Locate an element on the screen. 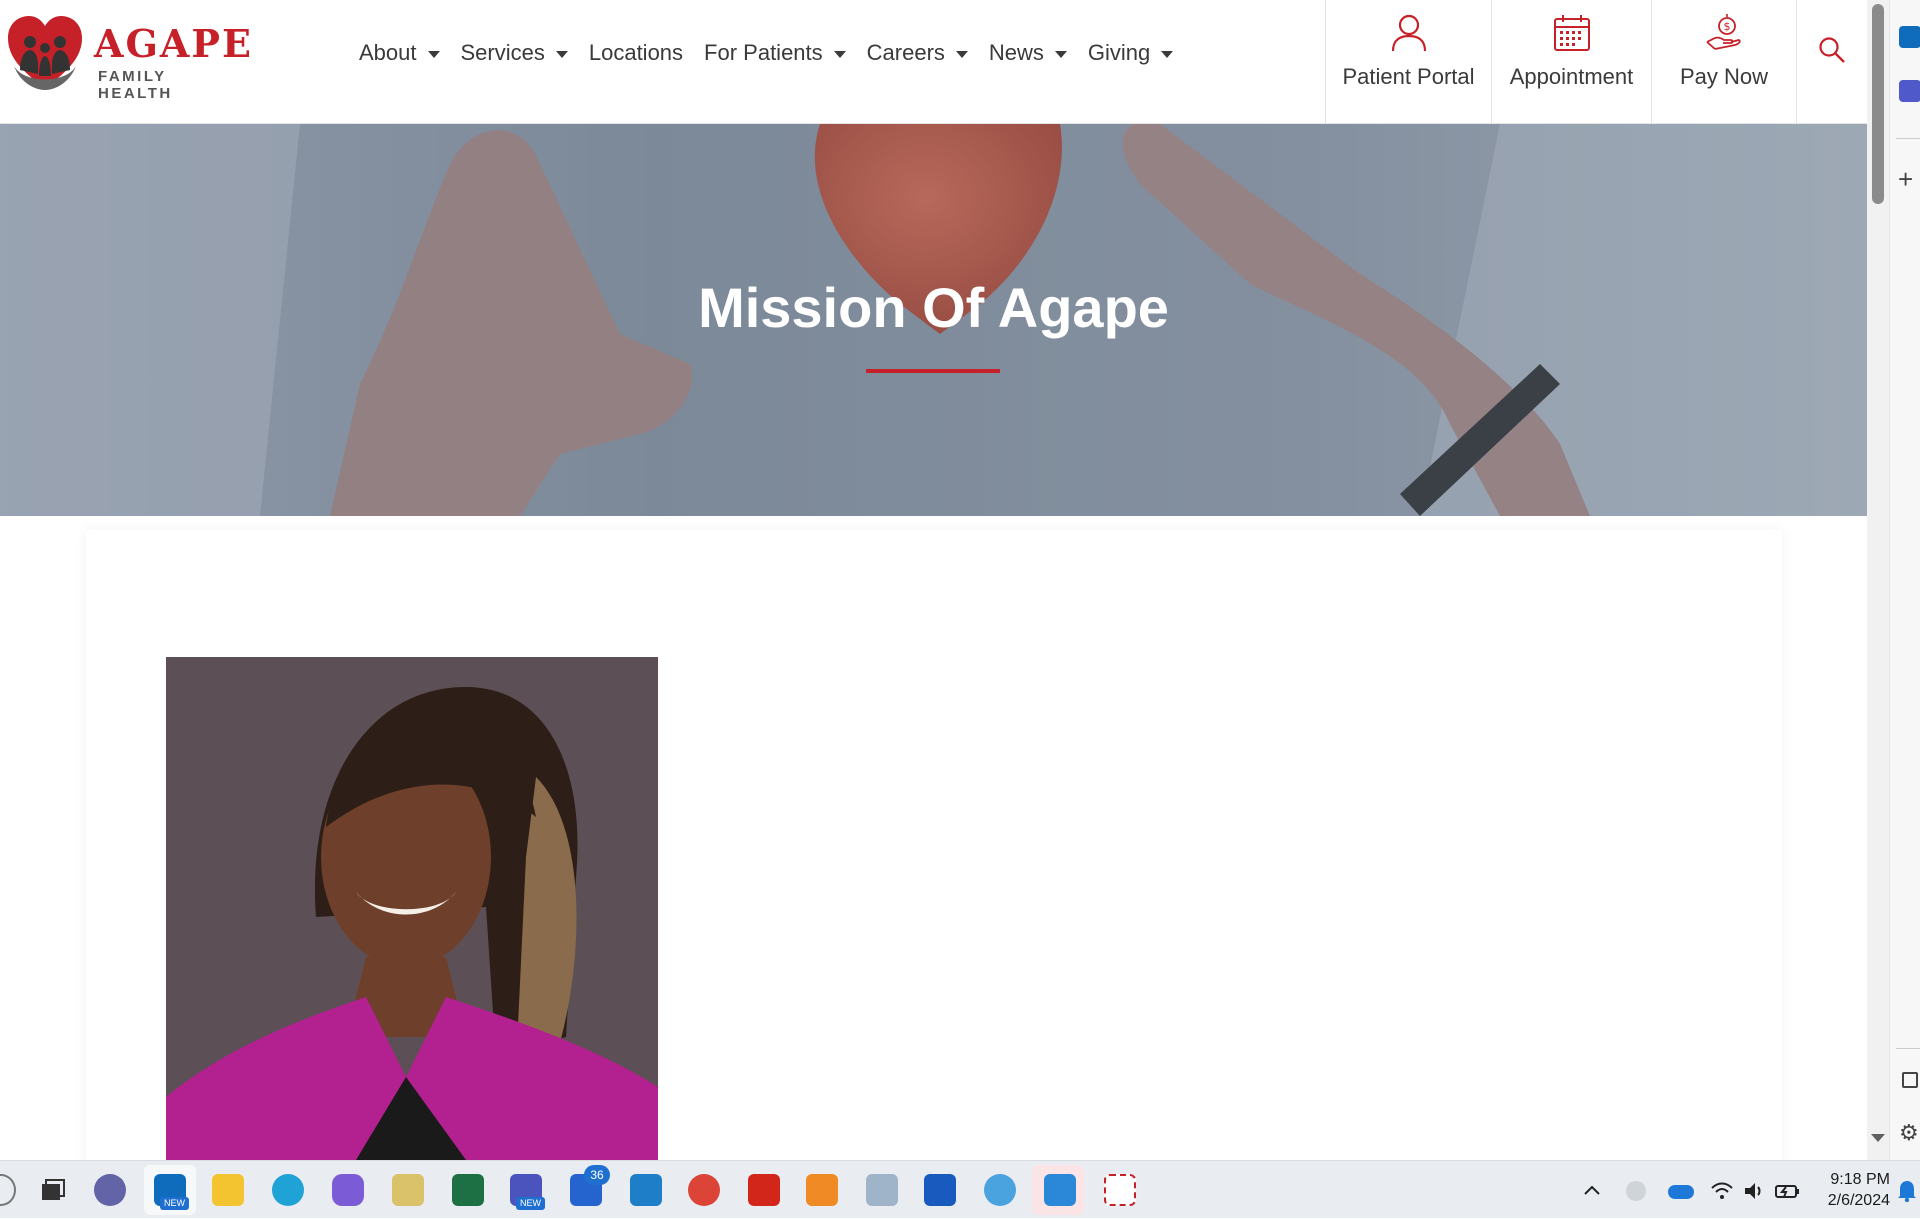 Image resolution: width=1920 pixels, height=1219 pixels. onedrive-cloud-icon is located at coordinates (1681, 1192).